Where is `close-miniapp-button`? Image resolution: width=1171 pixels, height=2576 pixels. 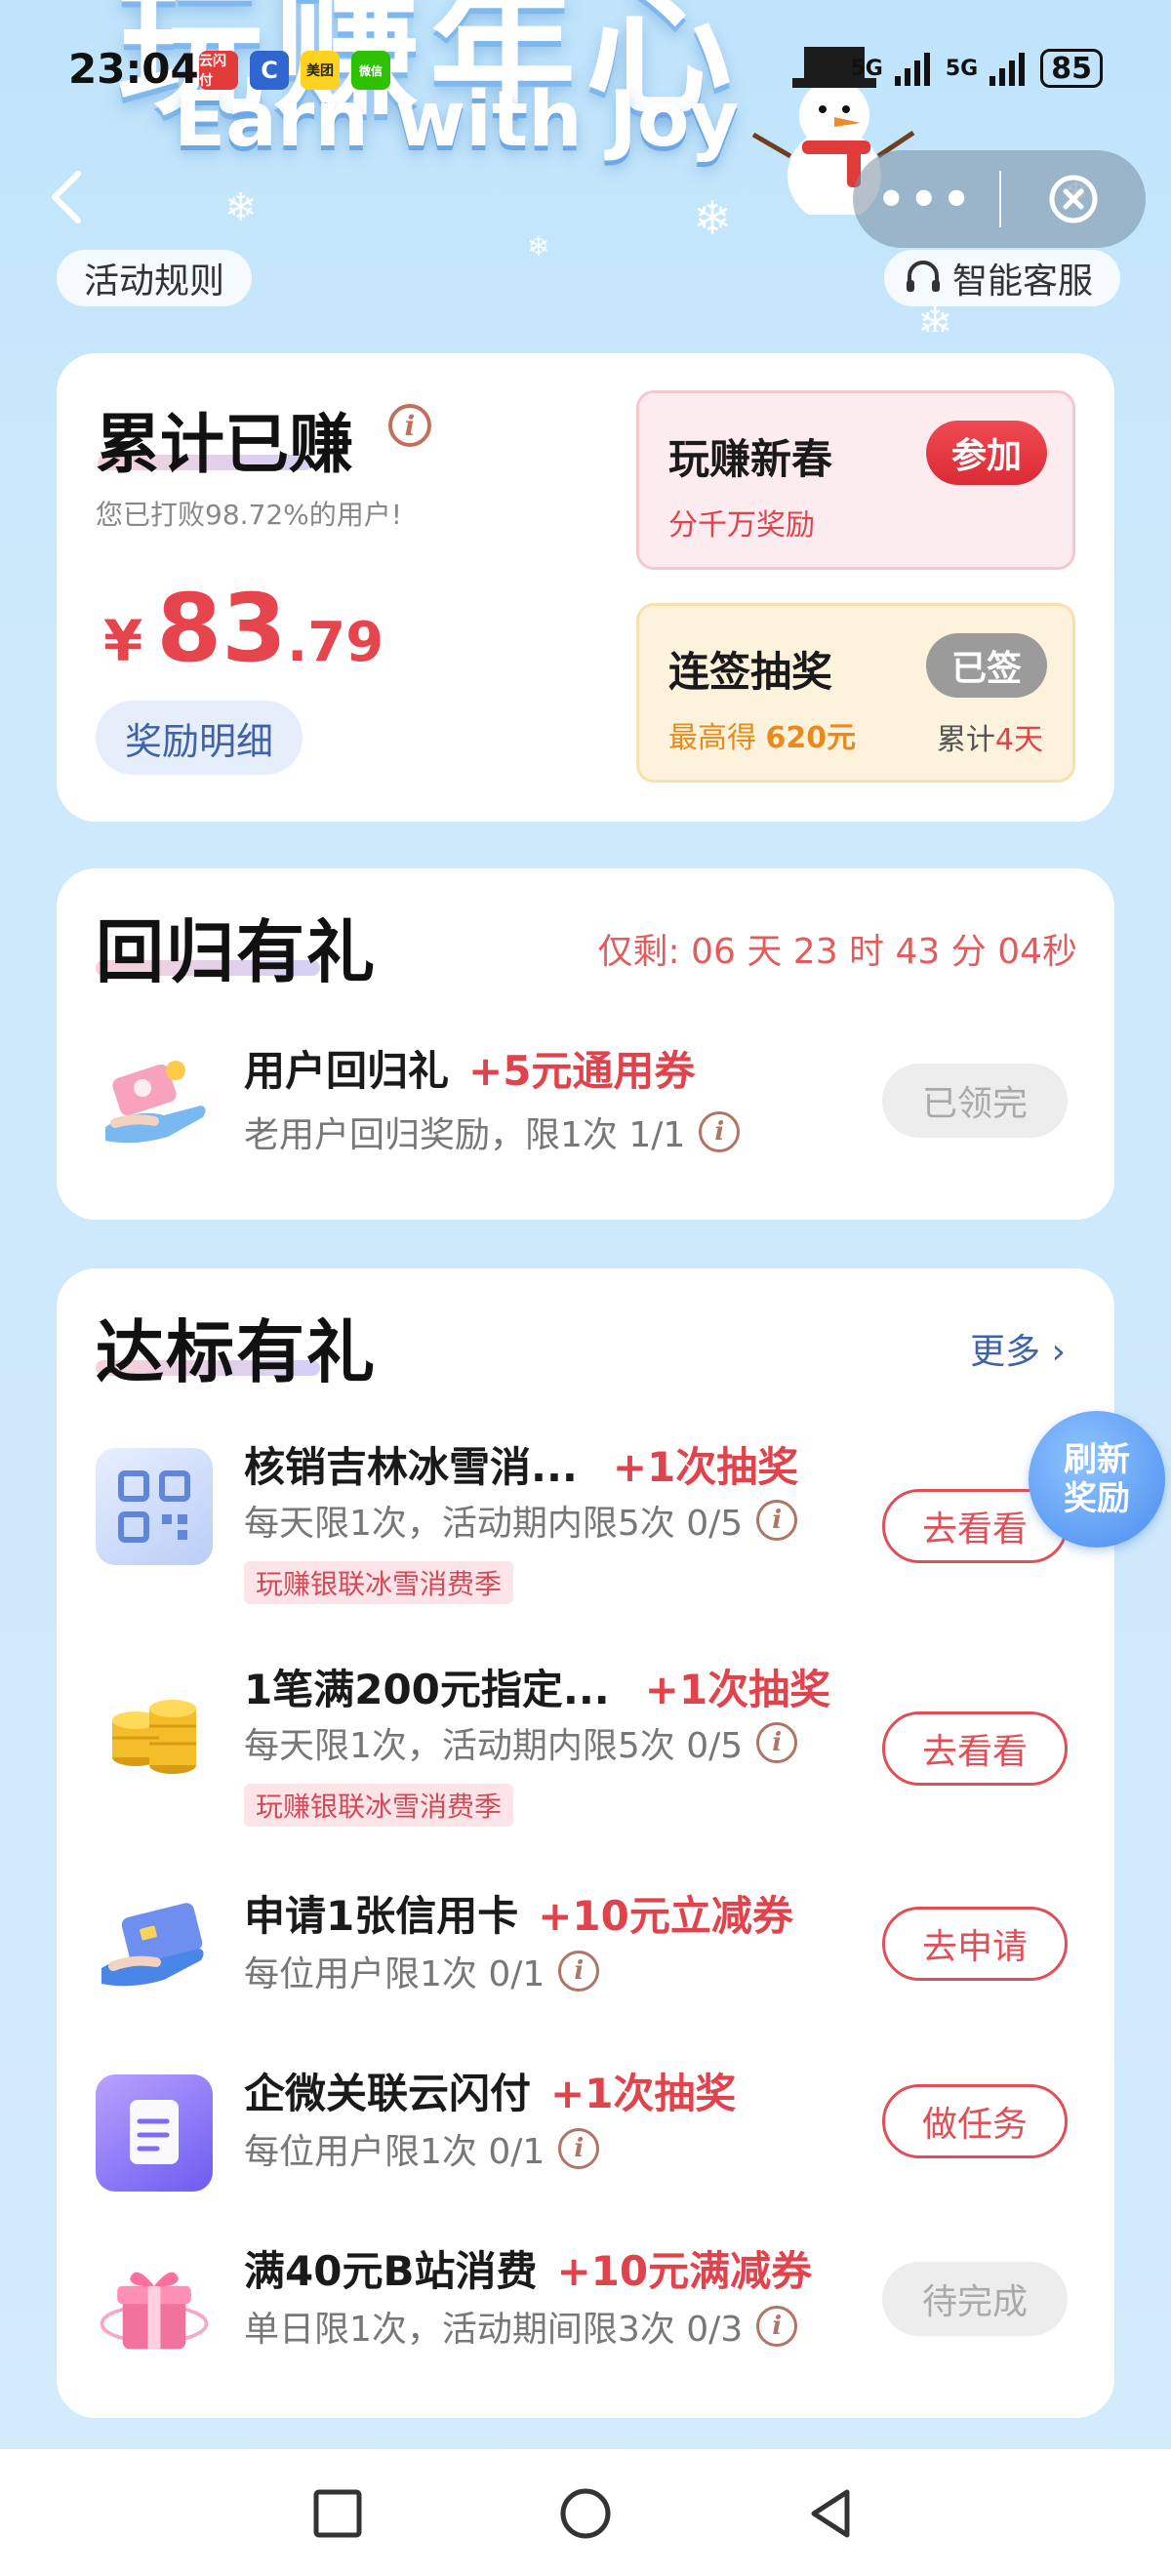 close-miniapp-button is located at coordinates (1073, 199).